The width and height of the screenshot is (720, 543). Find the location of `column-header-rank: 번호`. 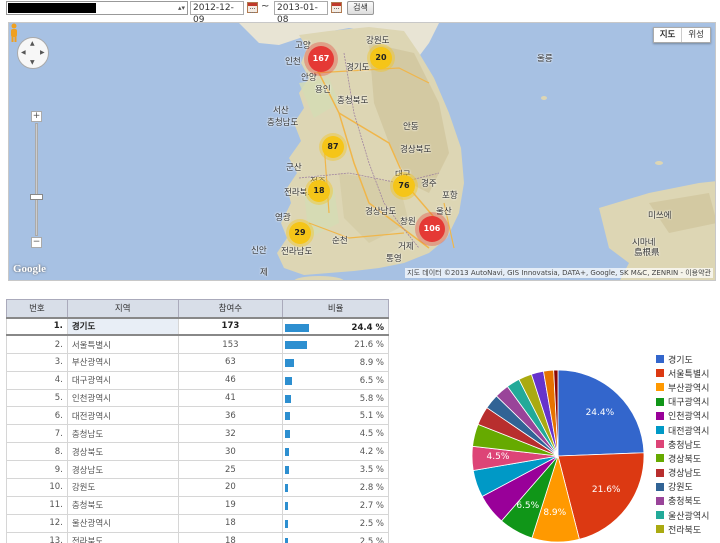

column-header-rank: 번호 is located at coordinates (37, 308).